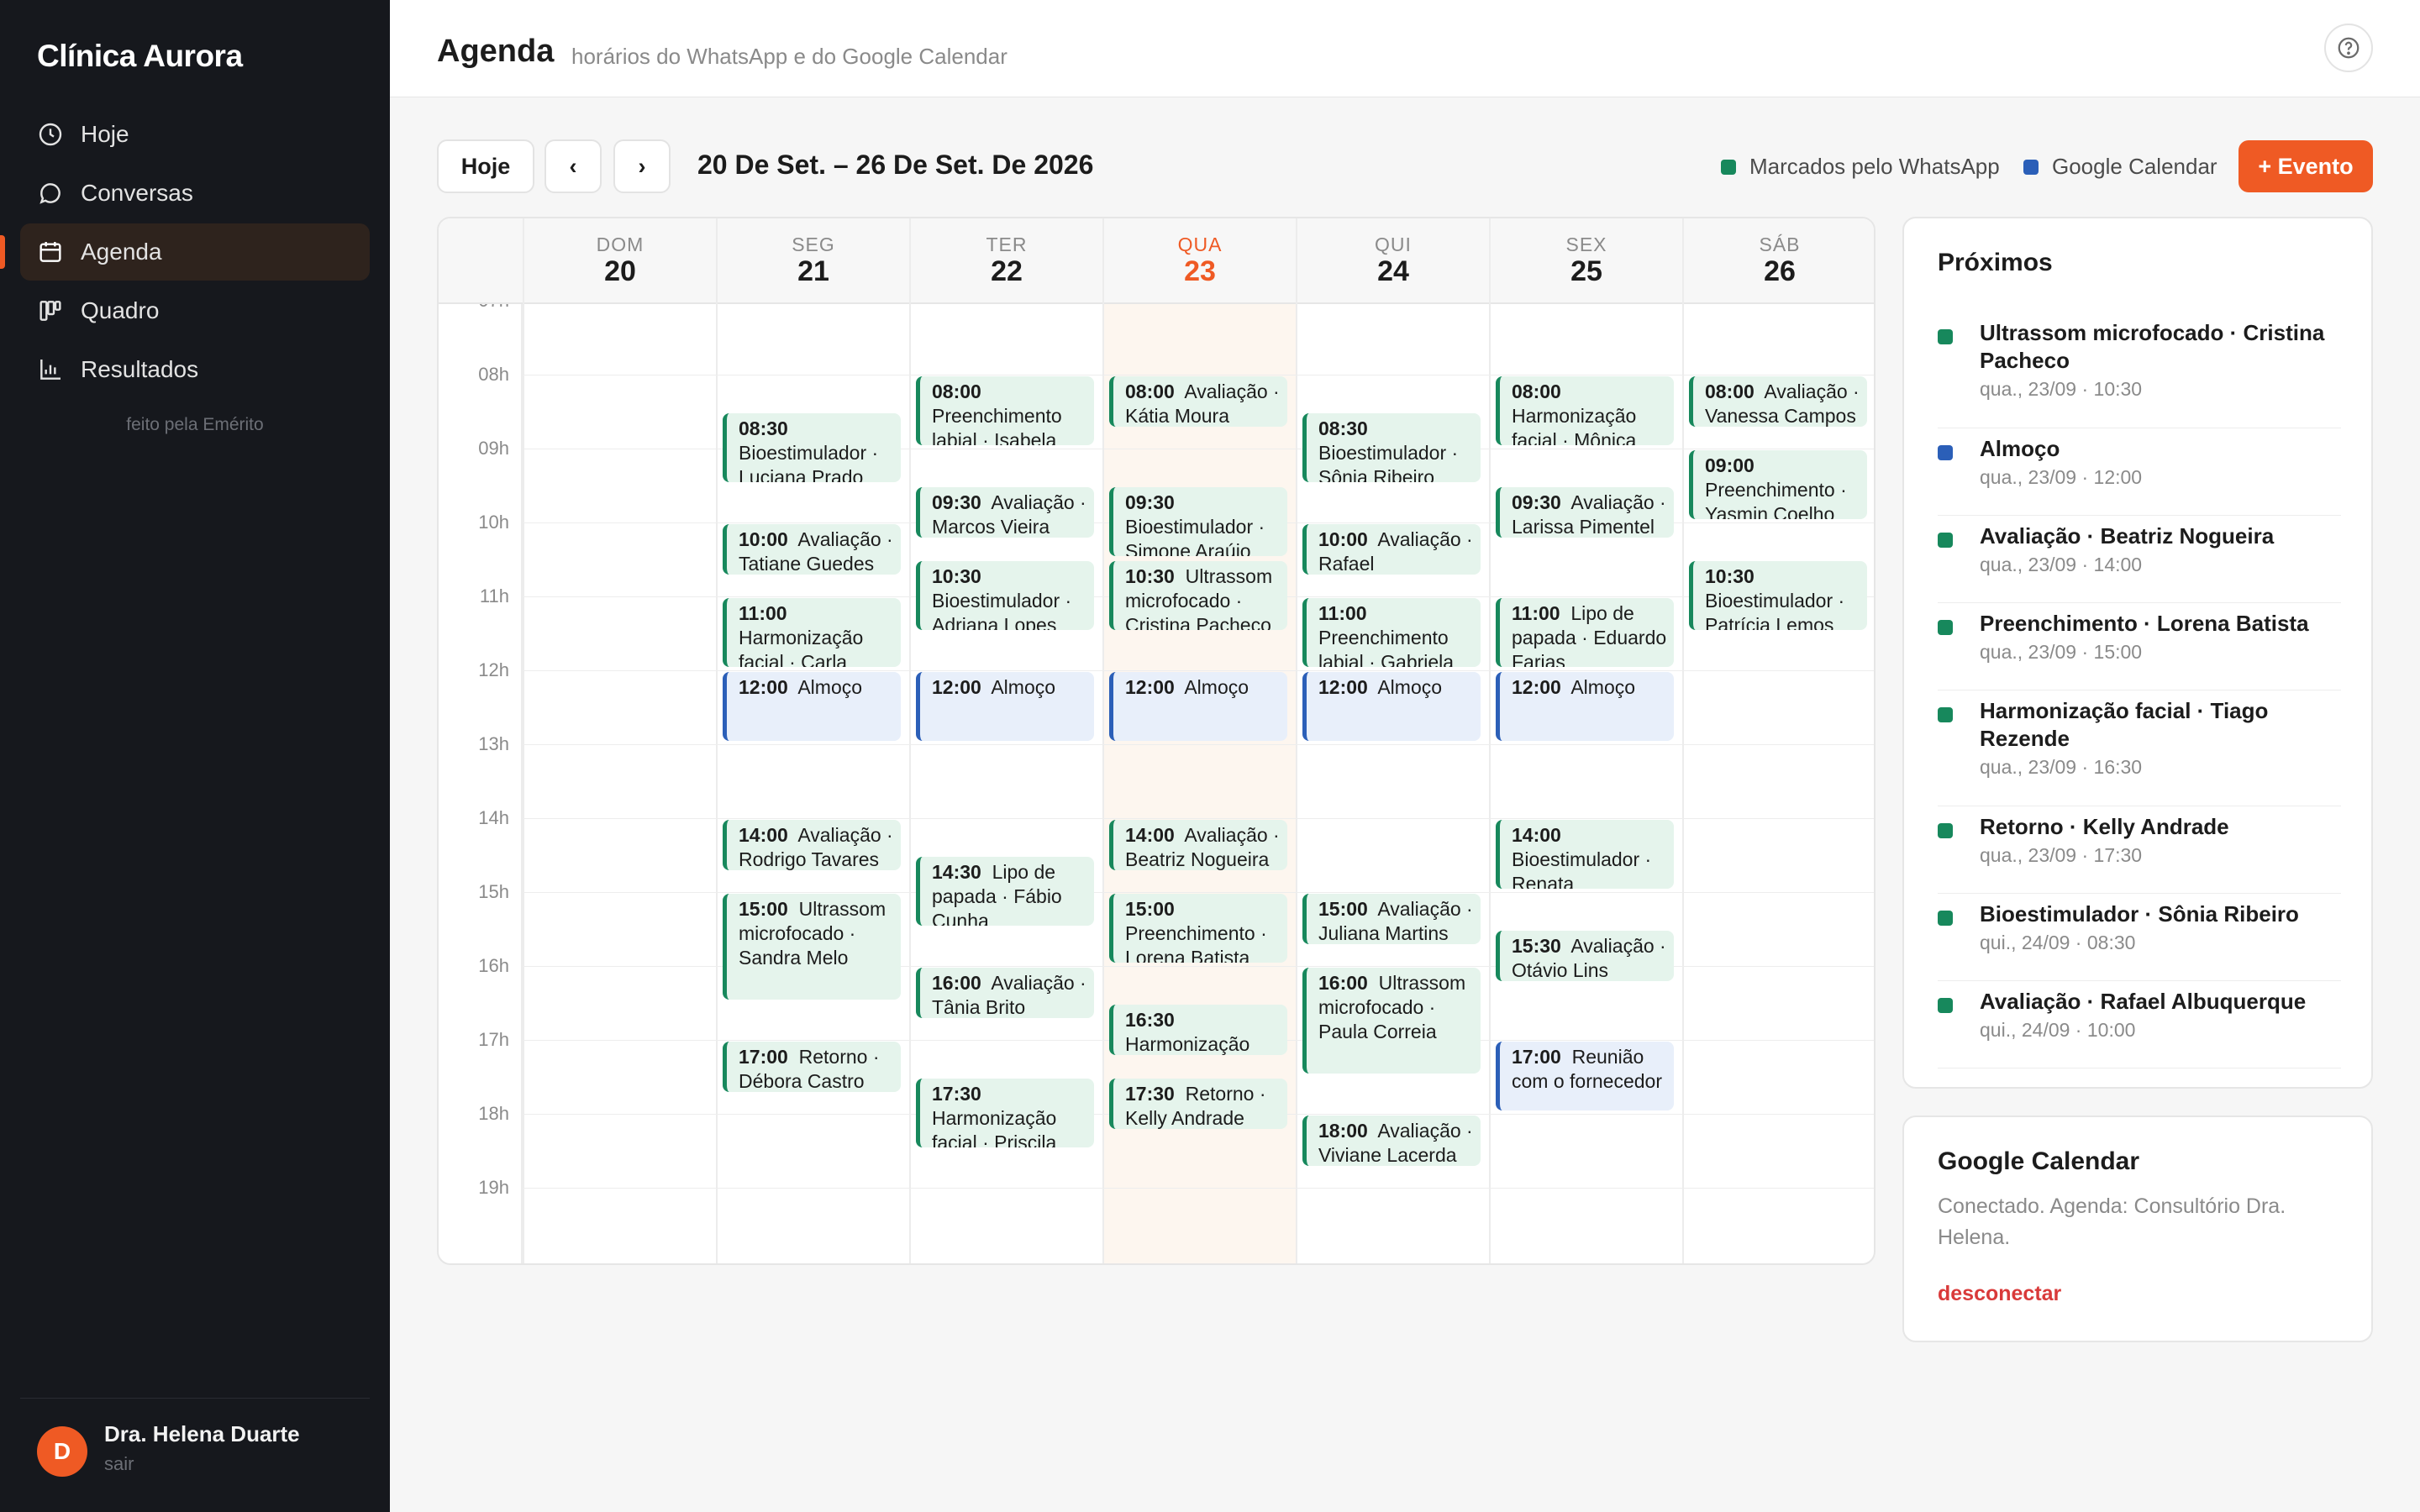 The image size is (2420, 1512). Describe the element at coordinates (1536, 1057) in the screenshot. I see `event-time: 17:00` at that location.